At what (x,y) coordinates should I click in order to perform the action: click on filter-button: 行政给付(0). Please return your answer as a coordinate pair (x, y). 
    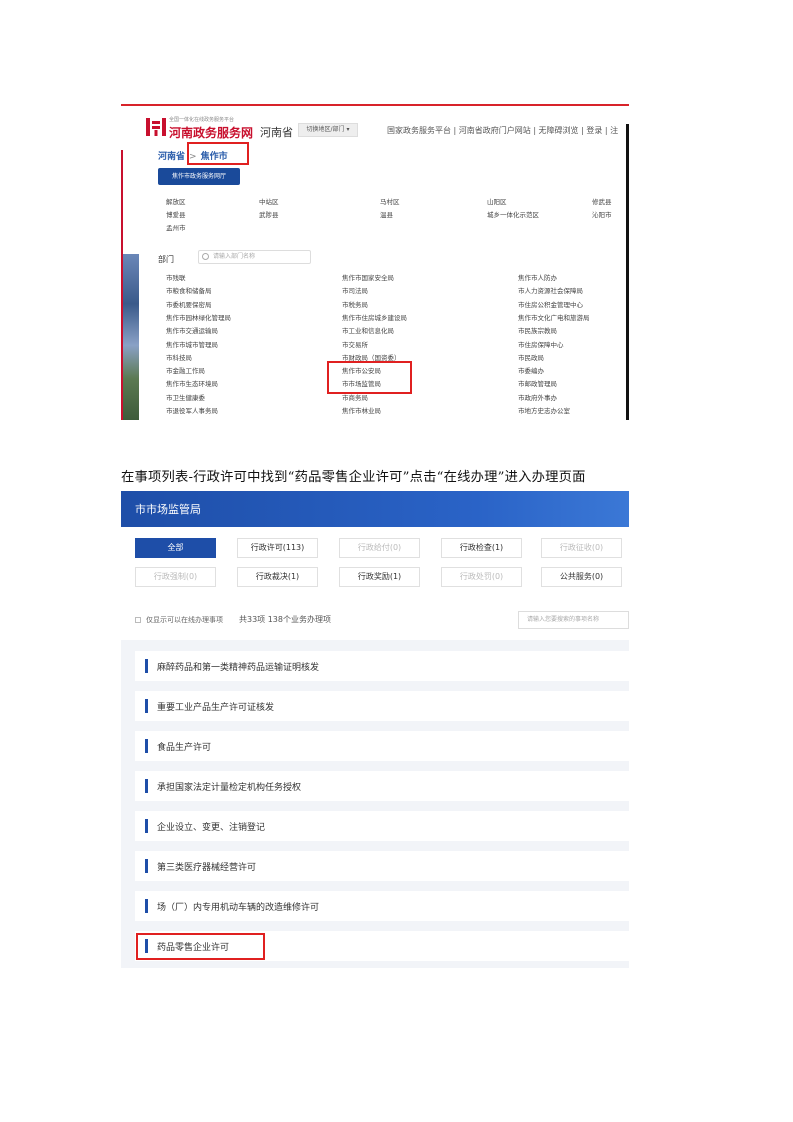
    Looking at the image, I should click on (379, 548).